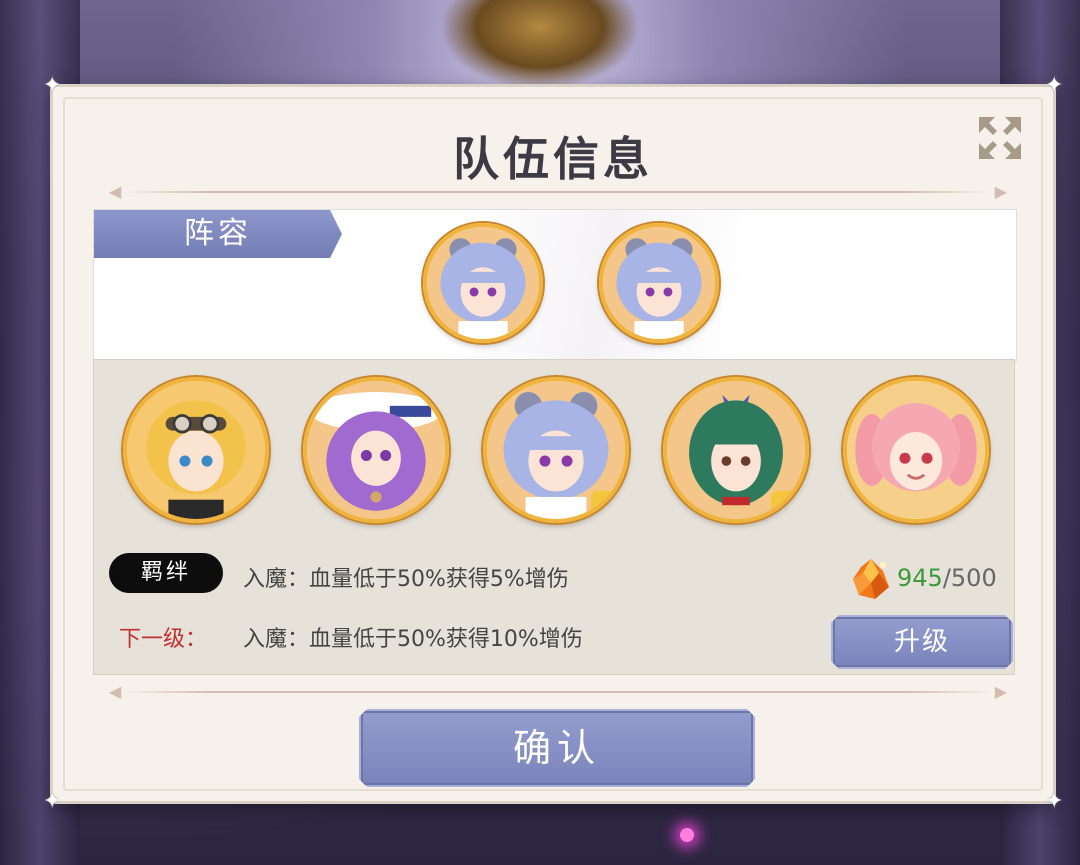 This screenshot has width=1080, height=865. Describe the element at coordinates (687, 835) in the screenshot. I see `magic-glow-decoration` at that location.